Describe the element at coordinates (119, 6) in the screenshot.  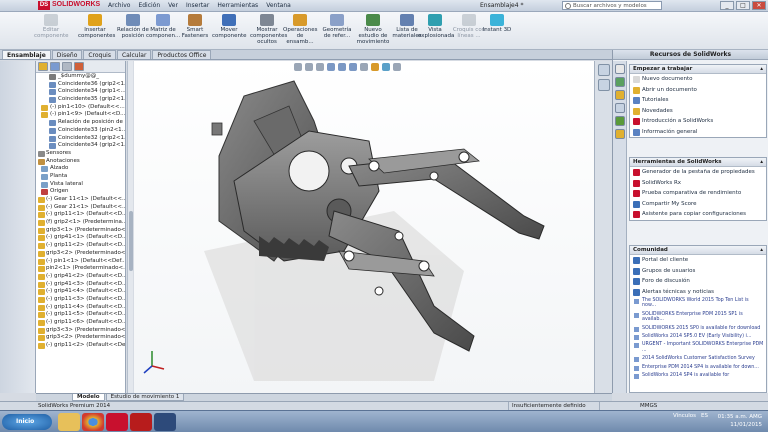
I see `menu-item-0: Archivo` at that location.